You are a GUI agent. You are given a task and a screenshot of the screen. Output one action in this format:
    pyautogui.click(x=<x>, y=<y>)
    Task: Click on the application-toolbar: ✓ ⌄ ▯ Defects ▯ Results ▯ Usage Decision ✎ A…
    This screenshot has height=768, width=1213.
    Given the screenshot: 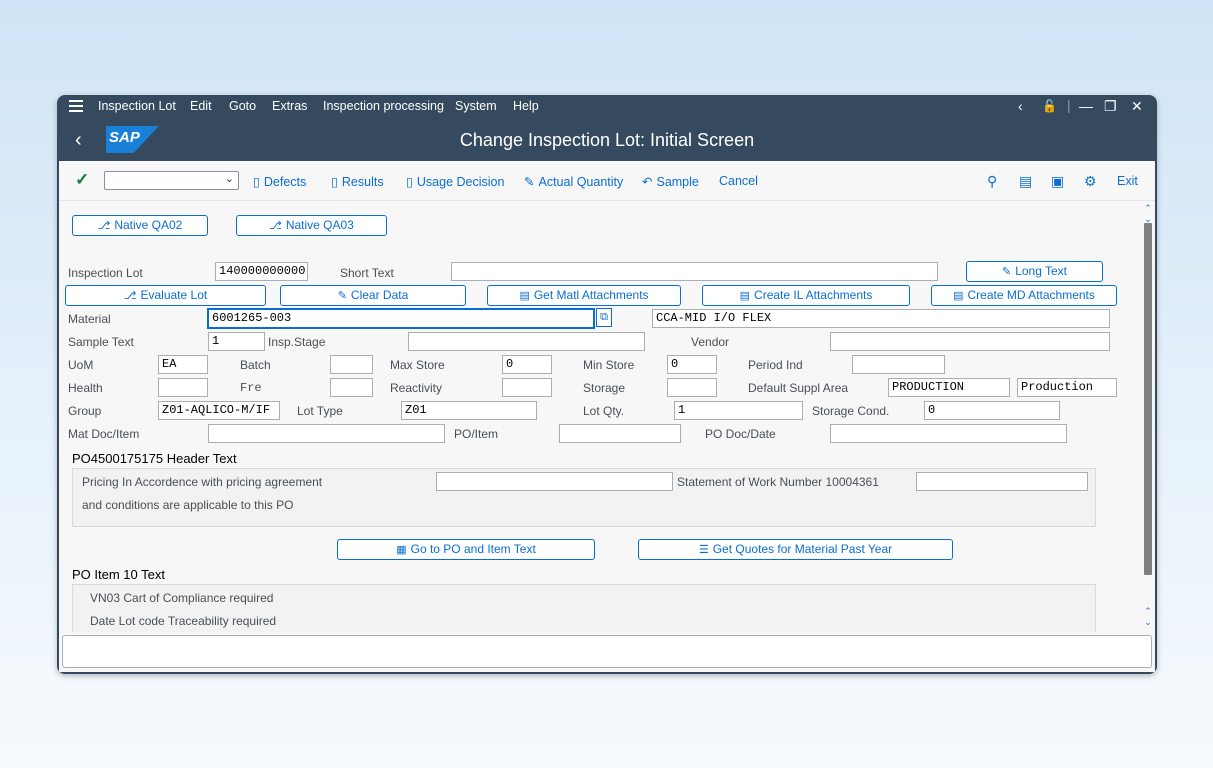 What is the action you would take?
    pyautogui.click(x=607, y=181)
    